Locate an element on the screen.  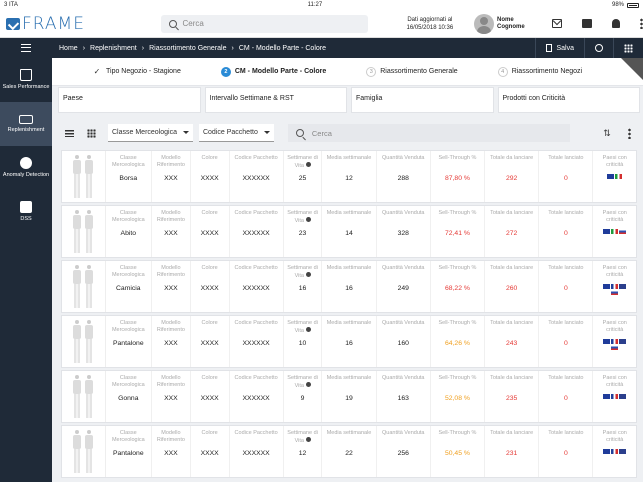
step-4: 4 Riassortimento Negozi is located at coordinates (520, 71).